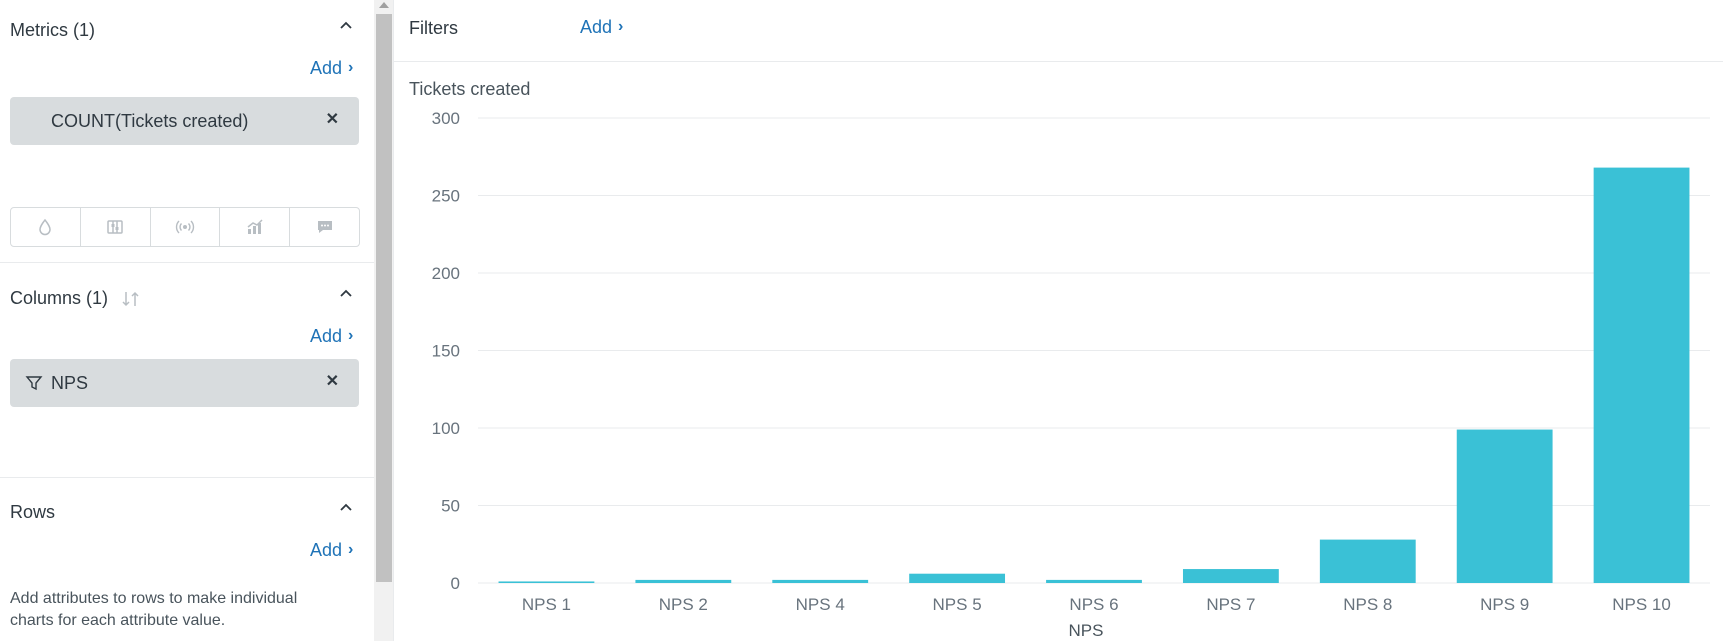 This screenshot has height=641, width=1723. I want to click on metrics-add-link: Add ›, so click(331, 68).